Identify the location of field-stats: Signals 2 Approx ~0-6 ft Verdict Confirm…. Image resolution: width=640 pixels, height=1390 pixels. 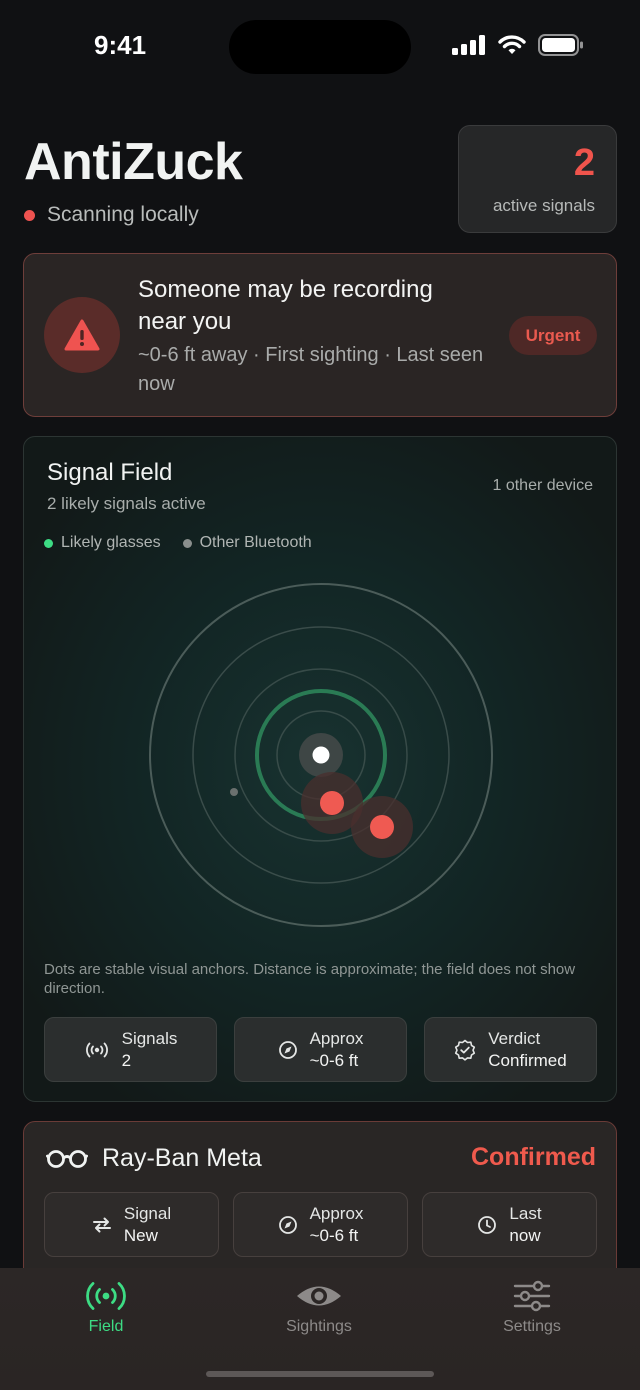
(320, 1049).